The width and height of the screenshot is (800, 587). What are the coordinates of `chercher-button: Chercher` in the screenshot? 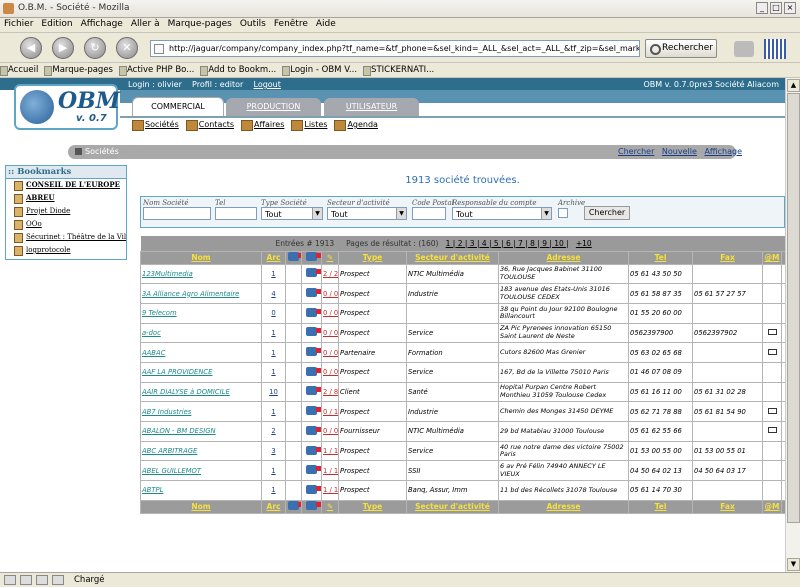 It's located at (607, 213).